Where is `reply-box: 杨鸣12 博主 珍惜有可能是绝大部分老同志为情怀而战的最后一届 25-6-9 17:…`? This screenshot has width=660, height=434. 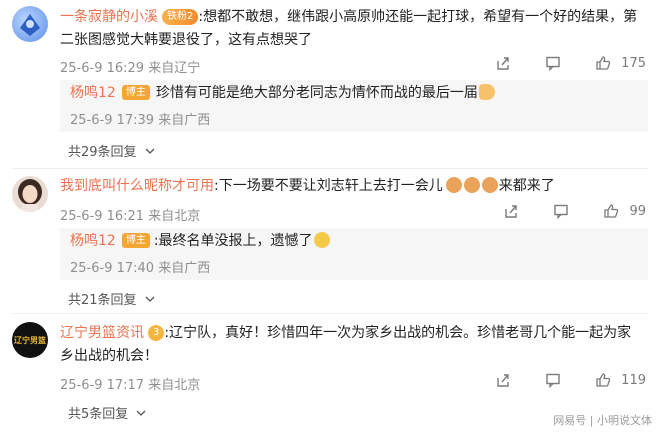
reply-box: 杨鸣12 博主 珍惜有可能是绝大部分老同志为情怀而战的最后一届 25-6-9 17:… is located at coordinates (354, 106).